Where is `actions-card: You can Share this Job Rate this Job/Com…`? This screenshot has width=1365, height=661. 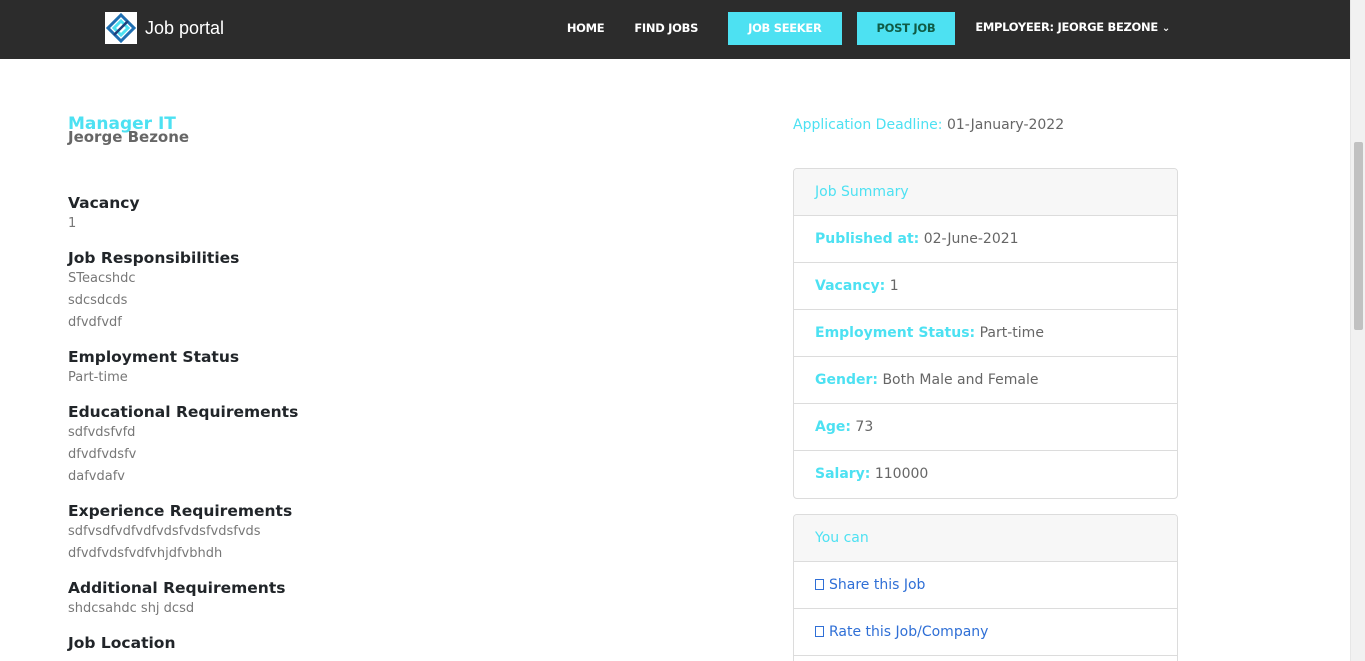 actions-card: You can Share this Job Rate this Job/Com… is located at coordinates (985, 587).